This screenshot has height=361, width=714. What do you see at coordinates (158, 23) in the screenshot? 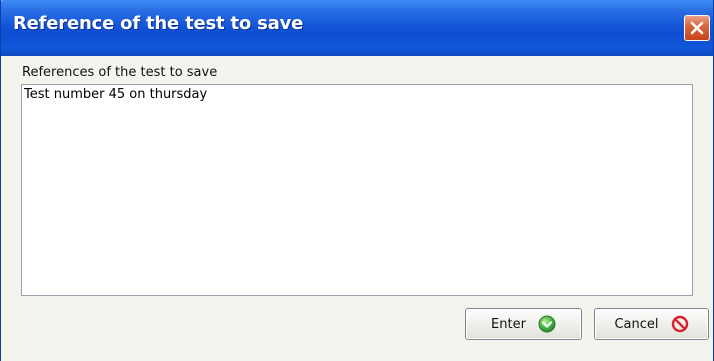
I see `window-title: Reference of the test to save` at bounding box center [158, 23].